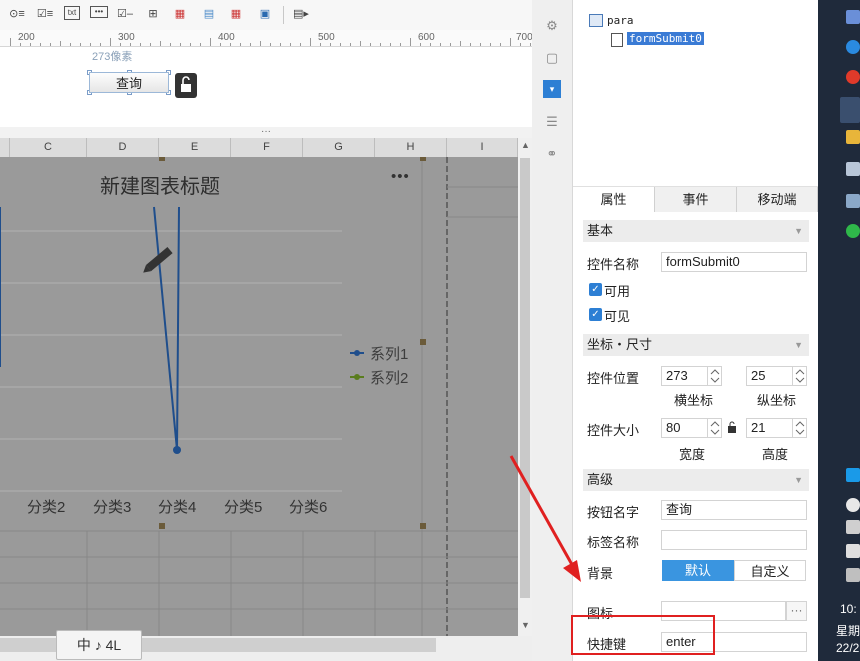  Describe the element at coordinates (696, 480) in the screenshot. I see `section-advanced: 高级 ▼` at that location.